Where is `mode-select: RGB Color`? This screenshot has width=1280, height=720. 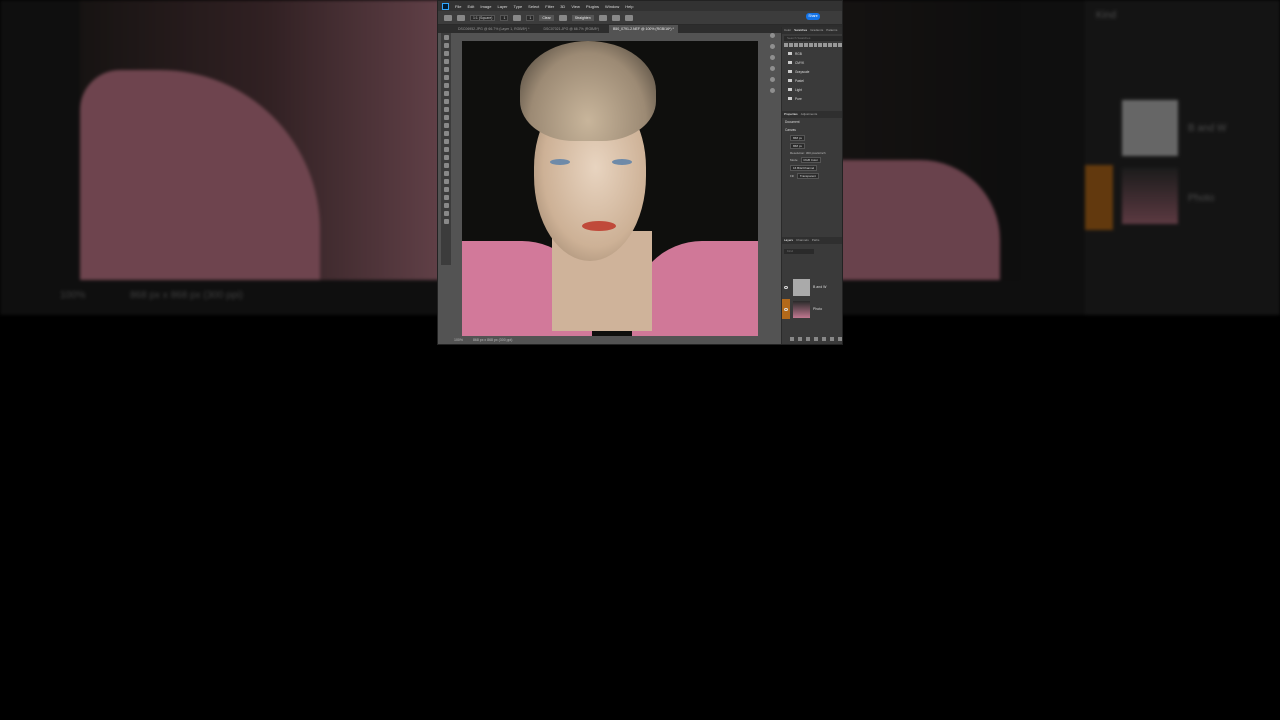
mode-select: RGB Color is located at coordinates (811, 160).